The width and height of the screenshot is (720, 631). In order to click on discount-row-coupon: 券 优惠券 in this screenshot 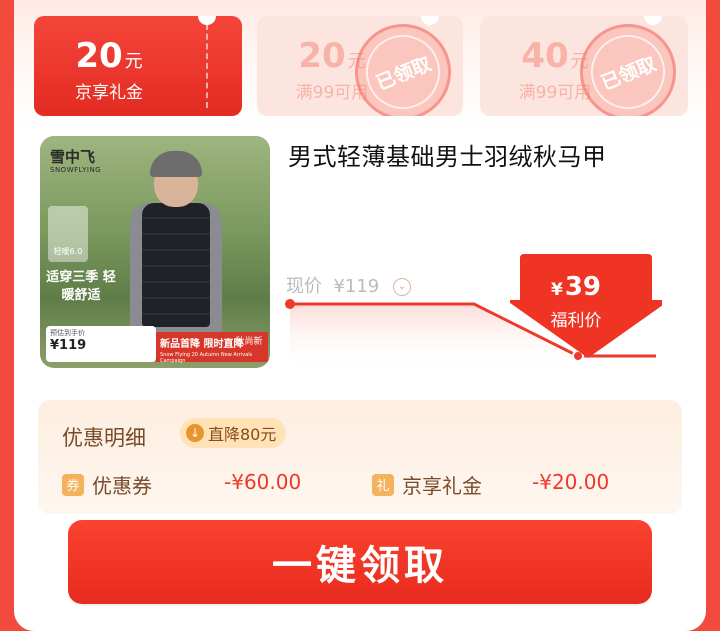, I will do `click(107, 484)`.